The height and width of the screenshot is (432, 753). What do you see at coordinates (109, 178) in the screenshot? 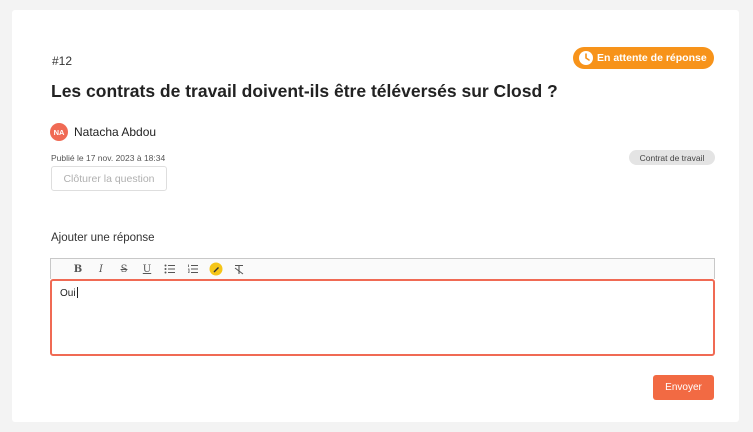
I see `close-question-button: Clôturer la question` at bounding box center [109, 178].